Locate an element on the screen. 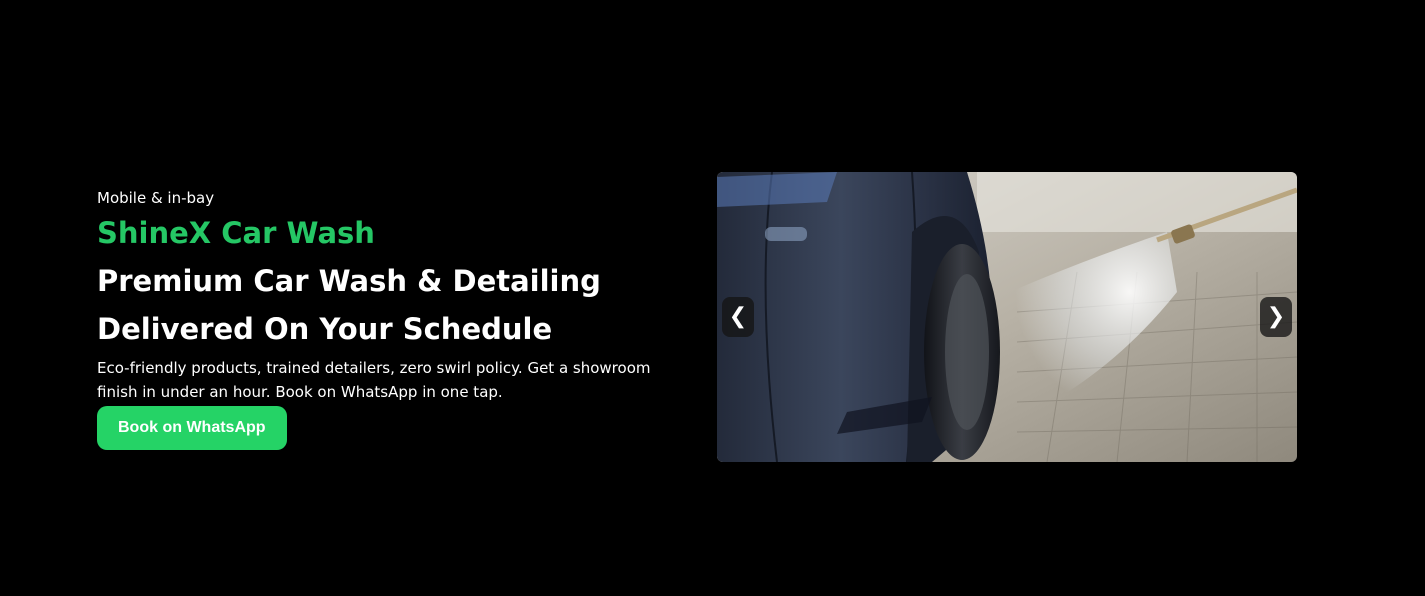  brand-name: ShineX Car Wash is located at coordinates (236, 233).